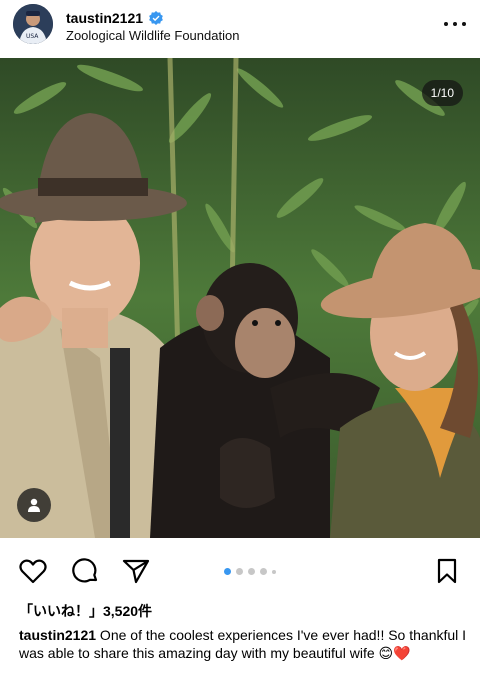 The height and width of the screenshot is (678, 480). Describe the element at coordinates (33, 571) in the screenshot. I see `heart-icon` at that location.